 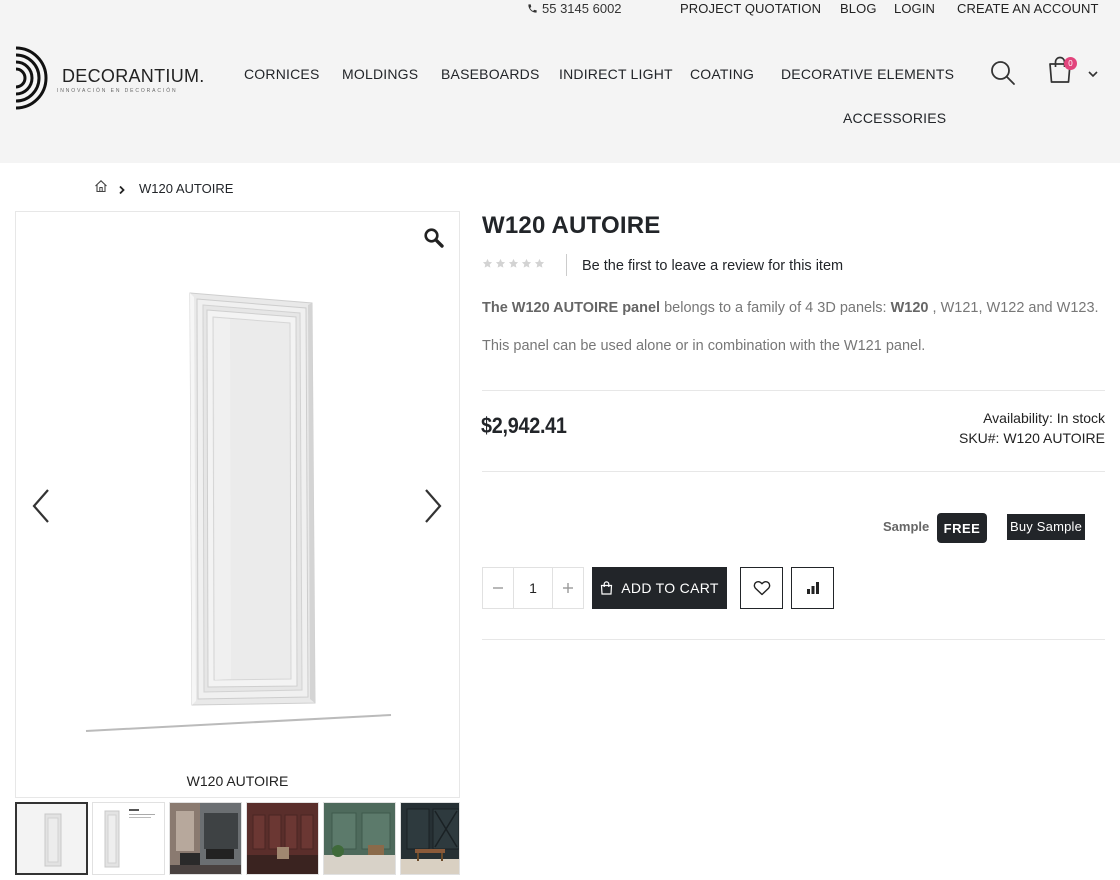 What do you see at coordinates (722, 74) in the screenshot?
I see `nav-coating: COATING` at bounding box center [722, 74].